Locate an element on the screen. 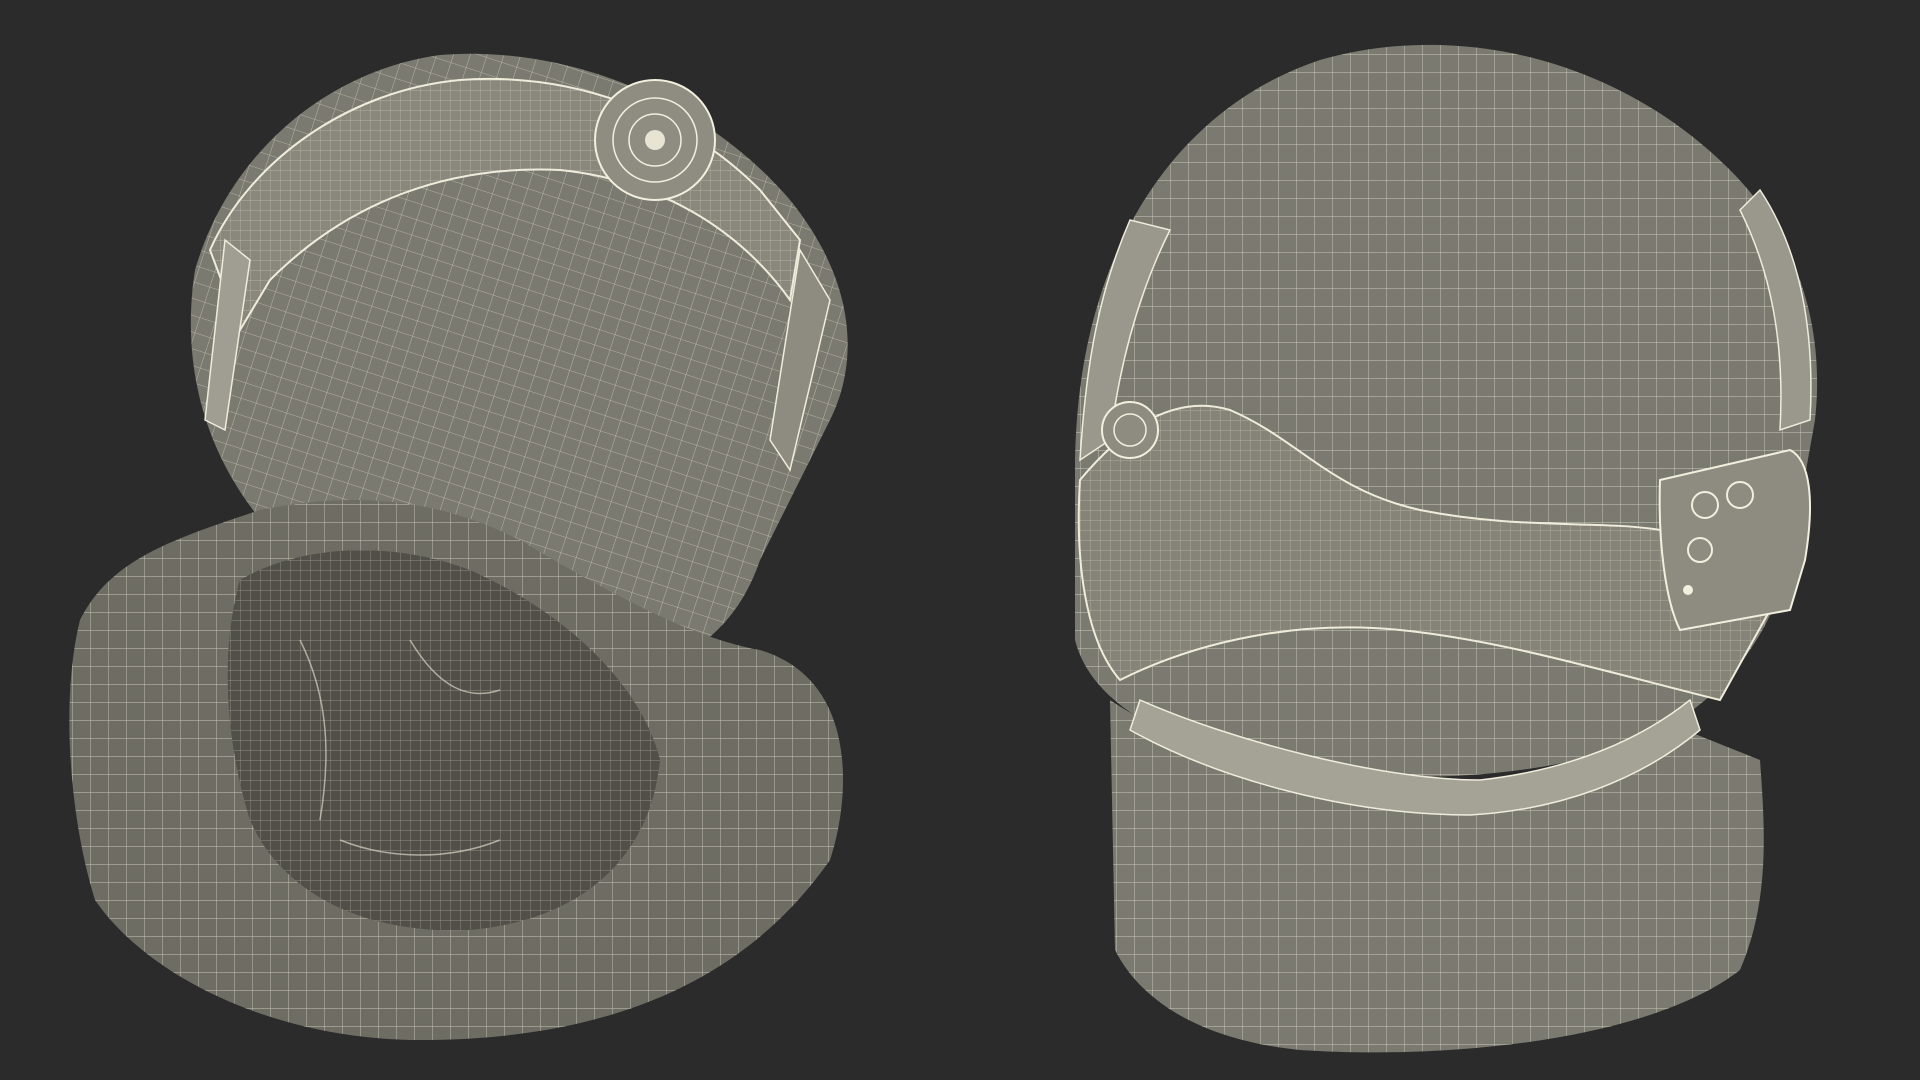  side-control-plate is located at coordinates (1734, 540).